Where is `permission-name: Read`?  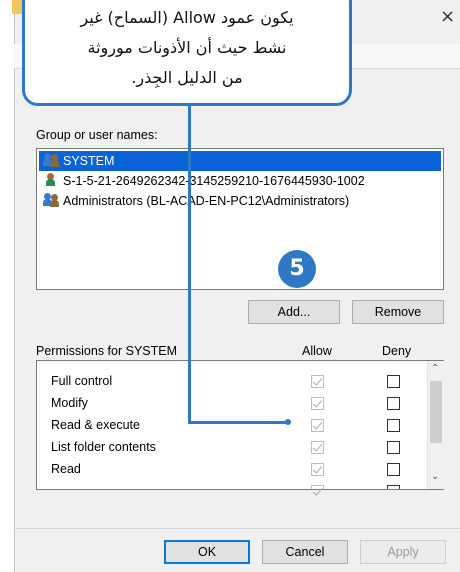 permission-name: Read is located at coordinates (66, 469).